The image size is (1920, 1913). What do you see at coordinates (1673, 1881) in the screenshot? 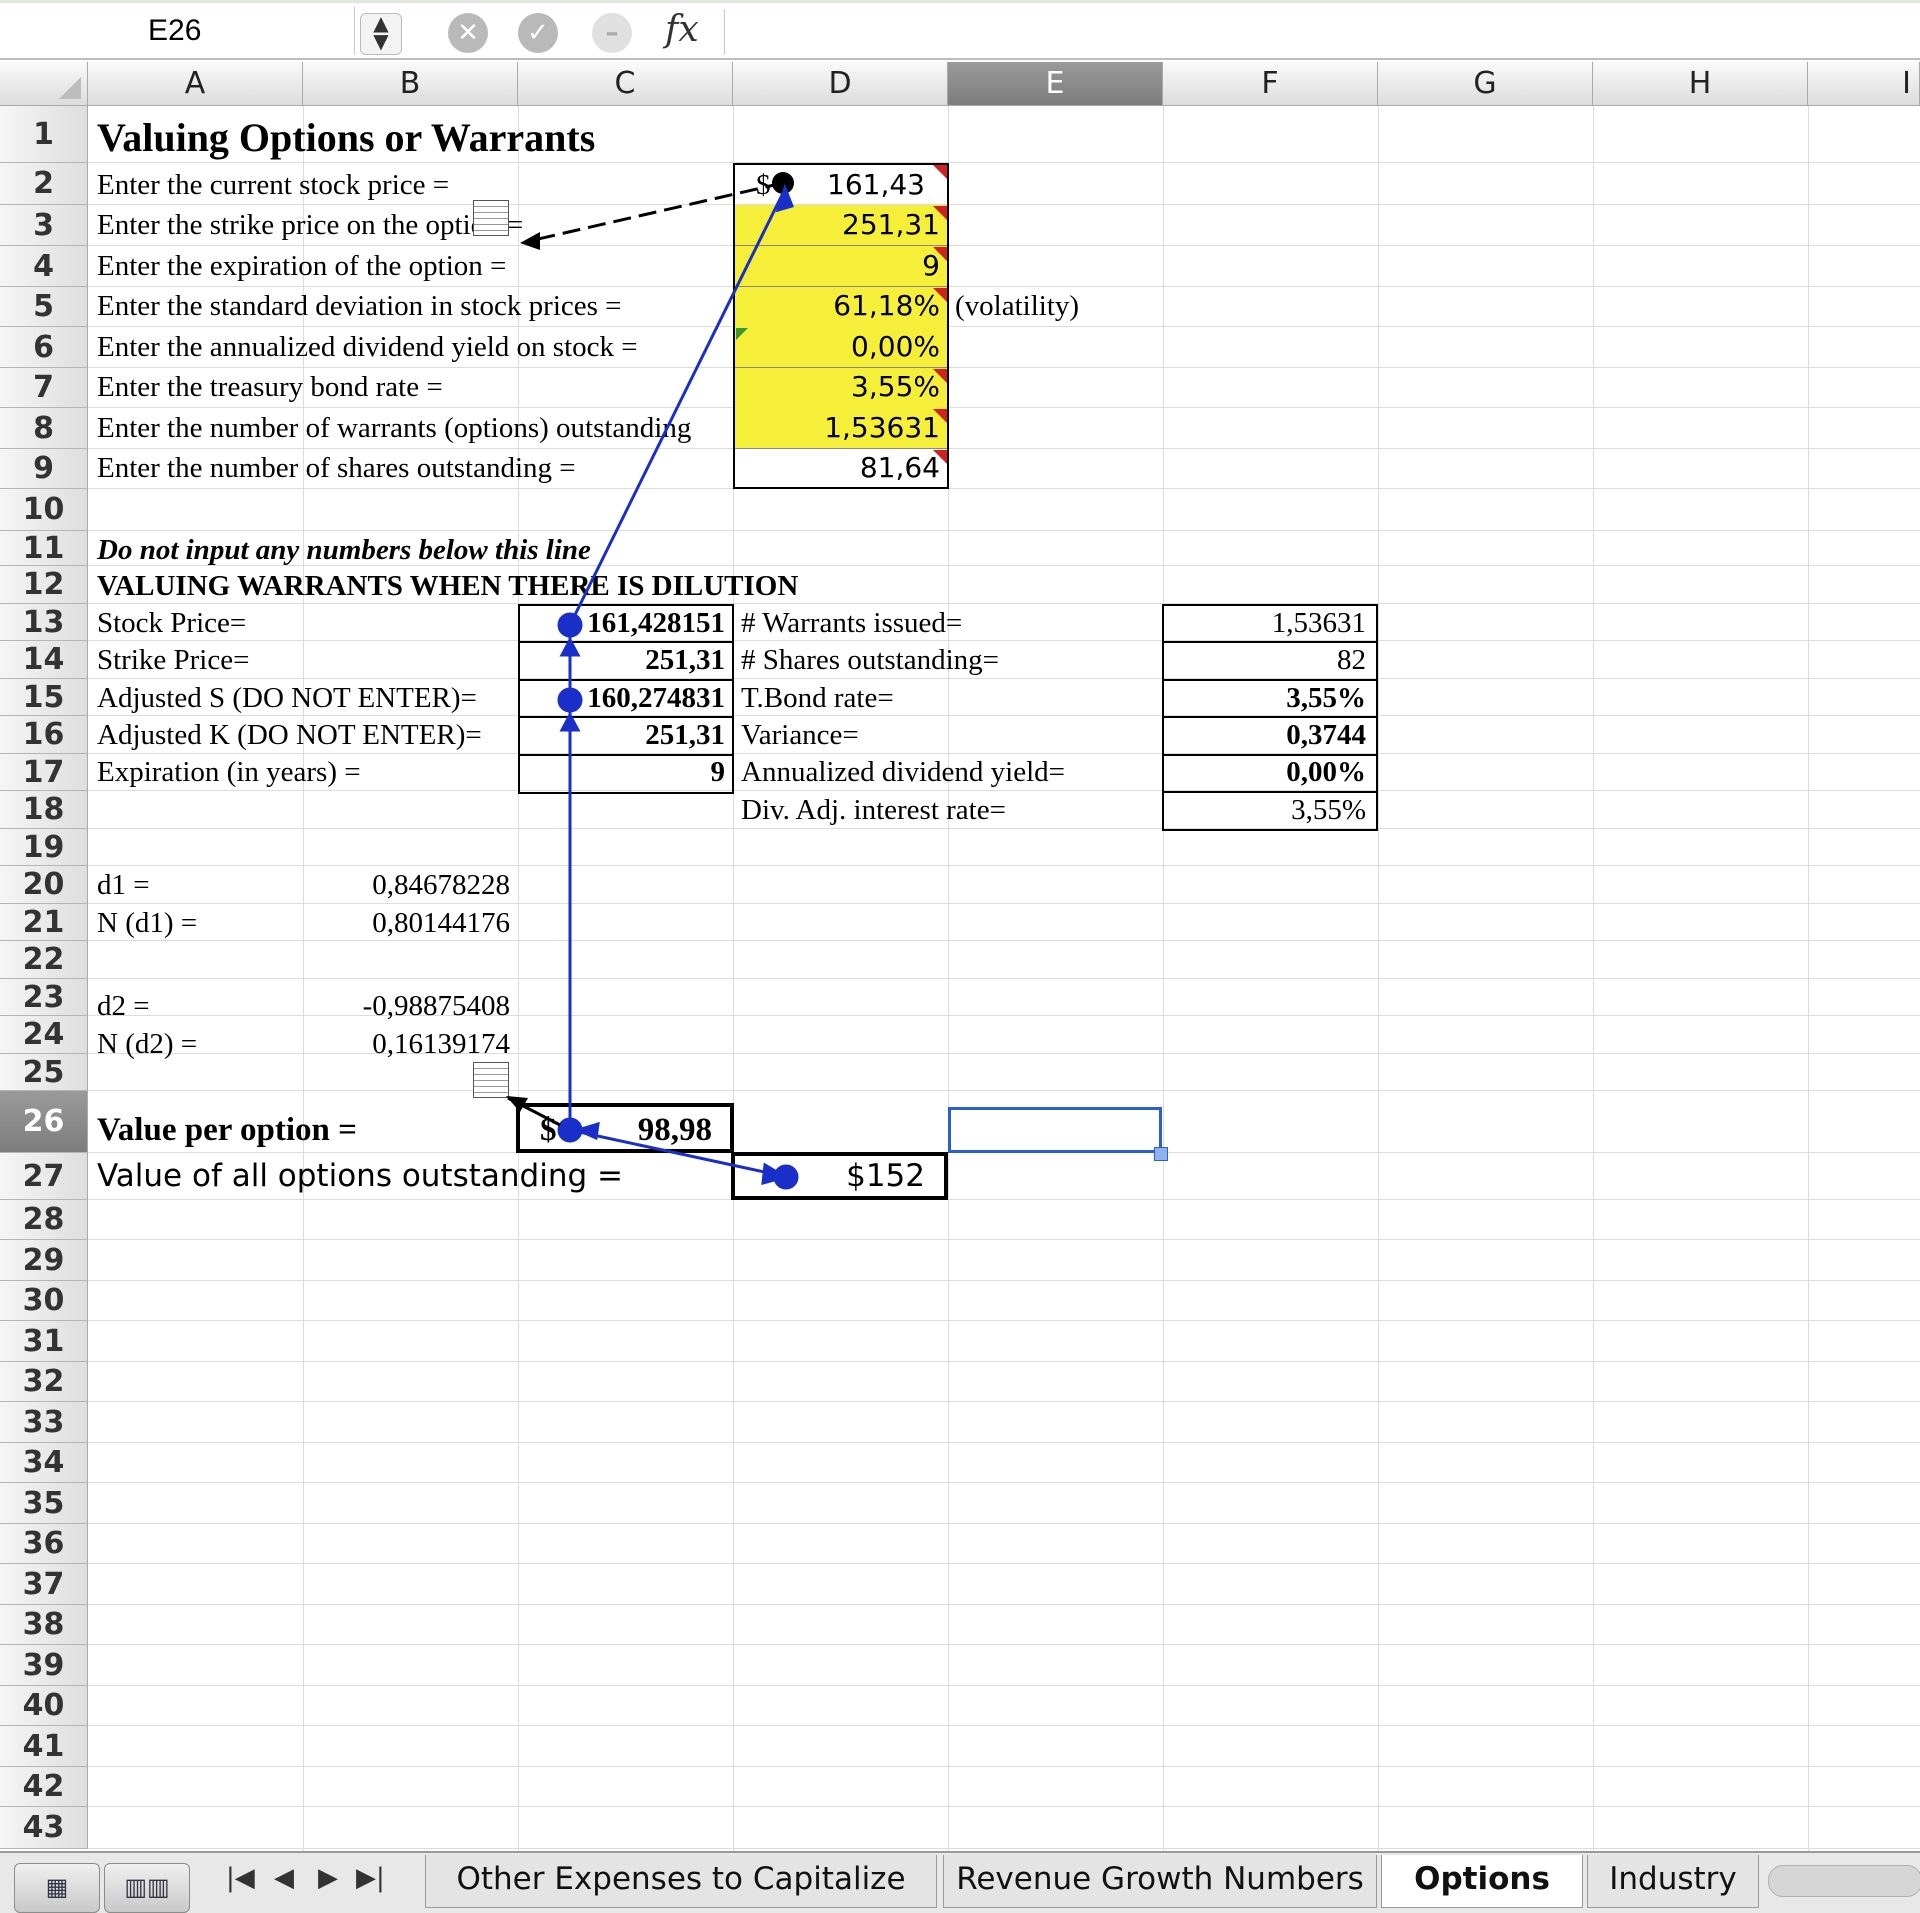
I see `tab-industry: Industry` at bounding box center [1673, 1881].